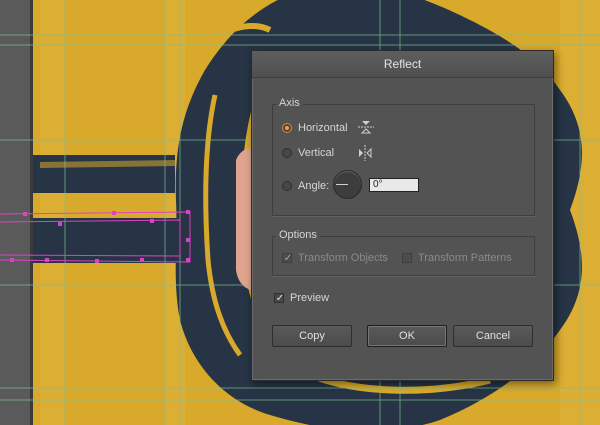 The image size is (600, 425). What do you see at coordinates (403, 160) in the screenshot?
I see `axis-group` at bounding box center [403, 160].